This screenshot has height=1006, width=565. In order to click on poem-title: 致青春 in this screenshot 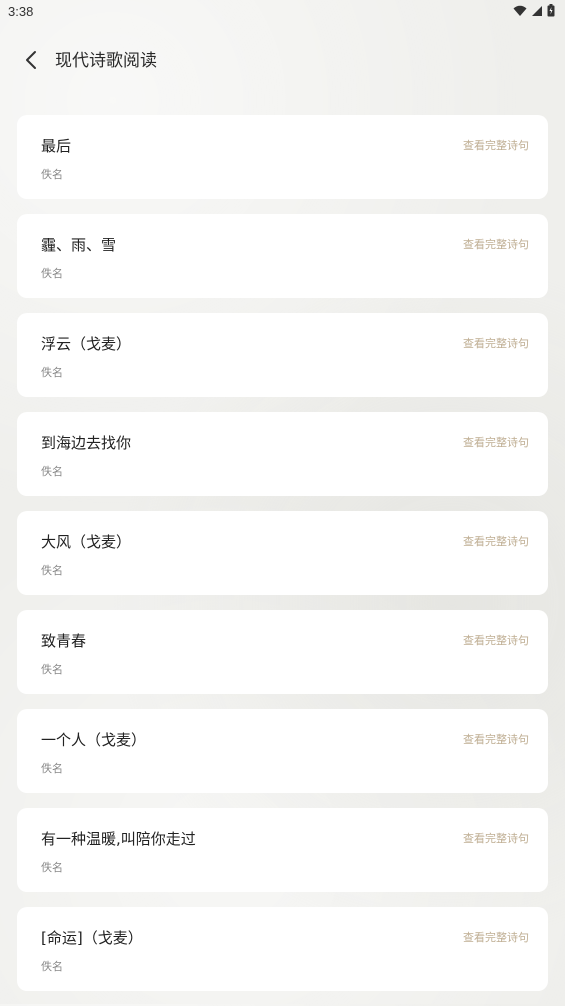, I will do `click(64, 641)`.